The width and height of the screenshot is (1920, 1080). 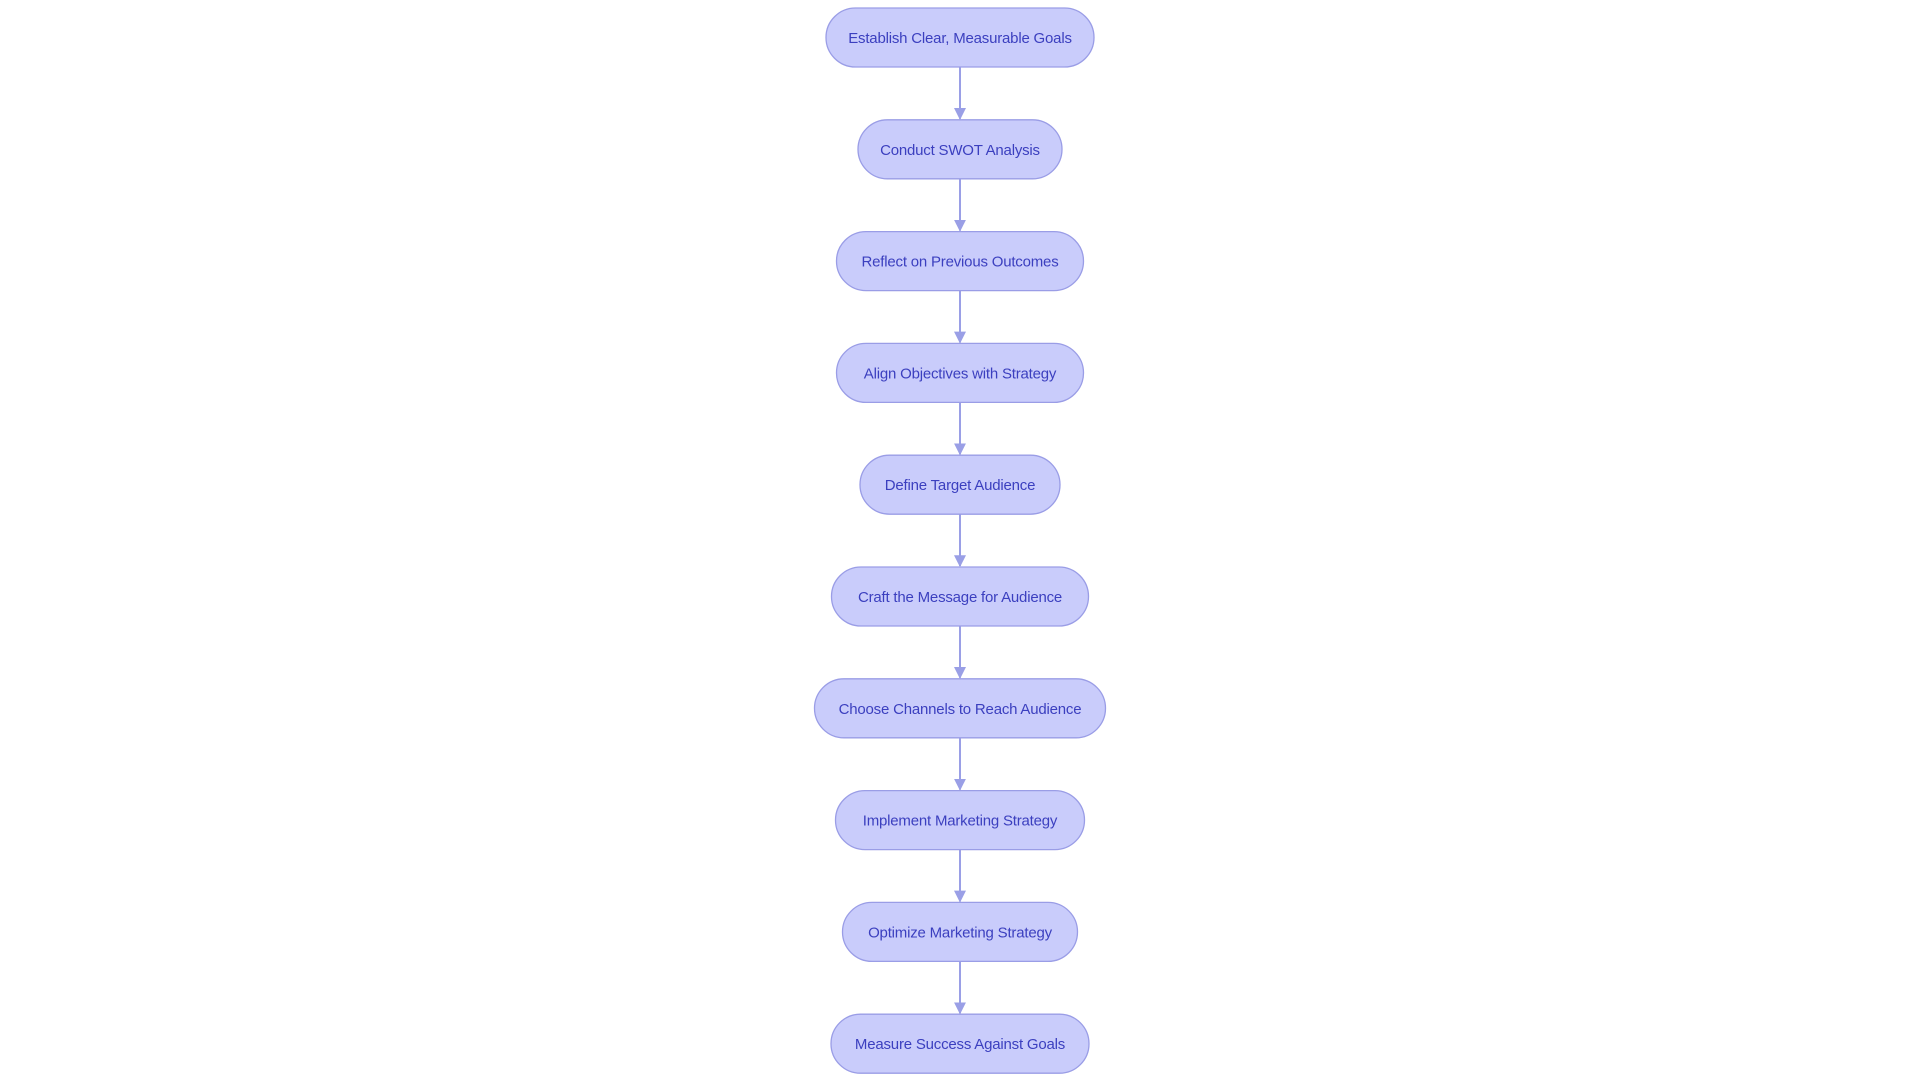 I want to click on flowchart-node-5: Define Target Audience, so click(x=960, y=484).